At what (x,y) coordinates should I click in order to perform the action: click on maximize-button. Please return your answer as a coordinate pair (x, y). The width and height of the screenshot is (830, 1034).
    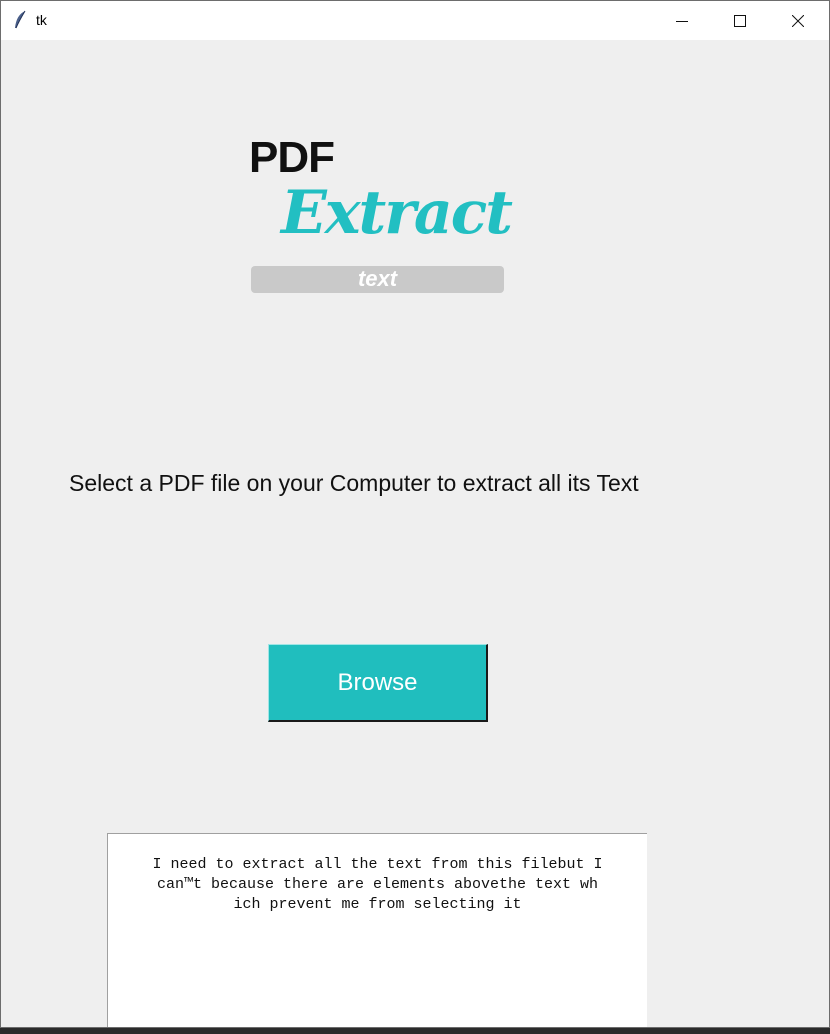
    Looking at the image, I should click on (740, 20).